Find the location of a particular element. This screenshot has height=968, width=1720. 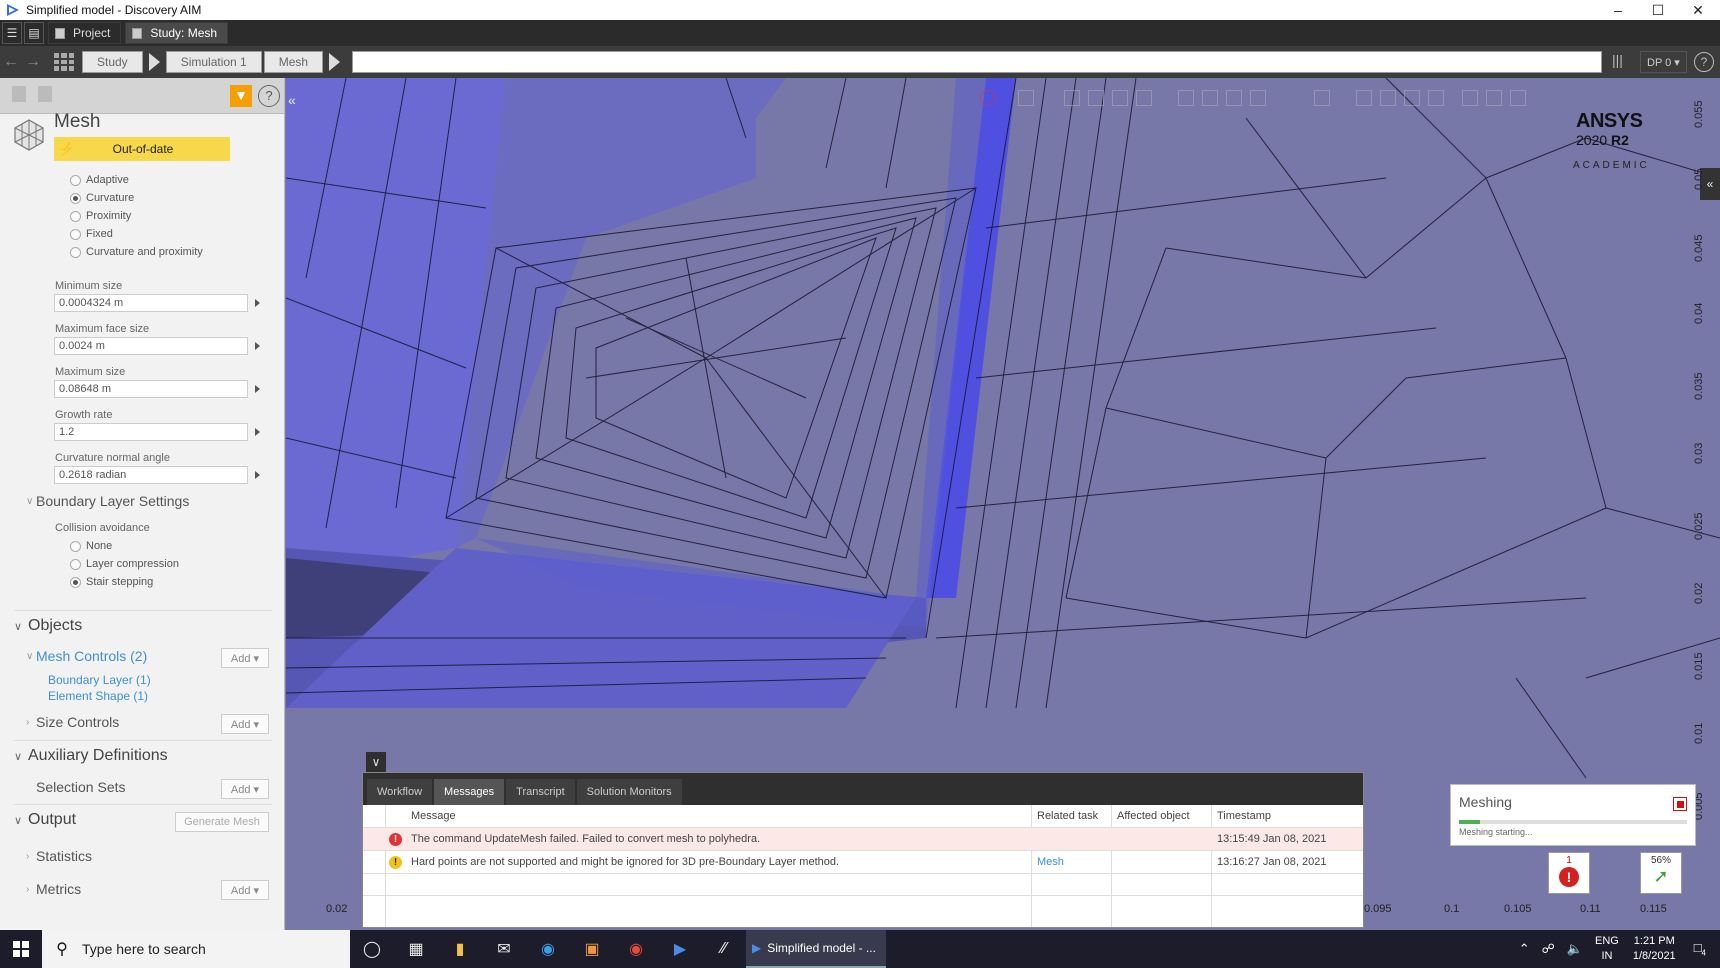

growth-rate-field: 1.2 is located at coordinates (151, 432).